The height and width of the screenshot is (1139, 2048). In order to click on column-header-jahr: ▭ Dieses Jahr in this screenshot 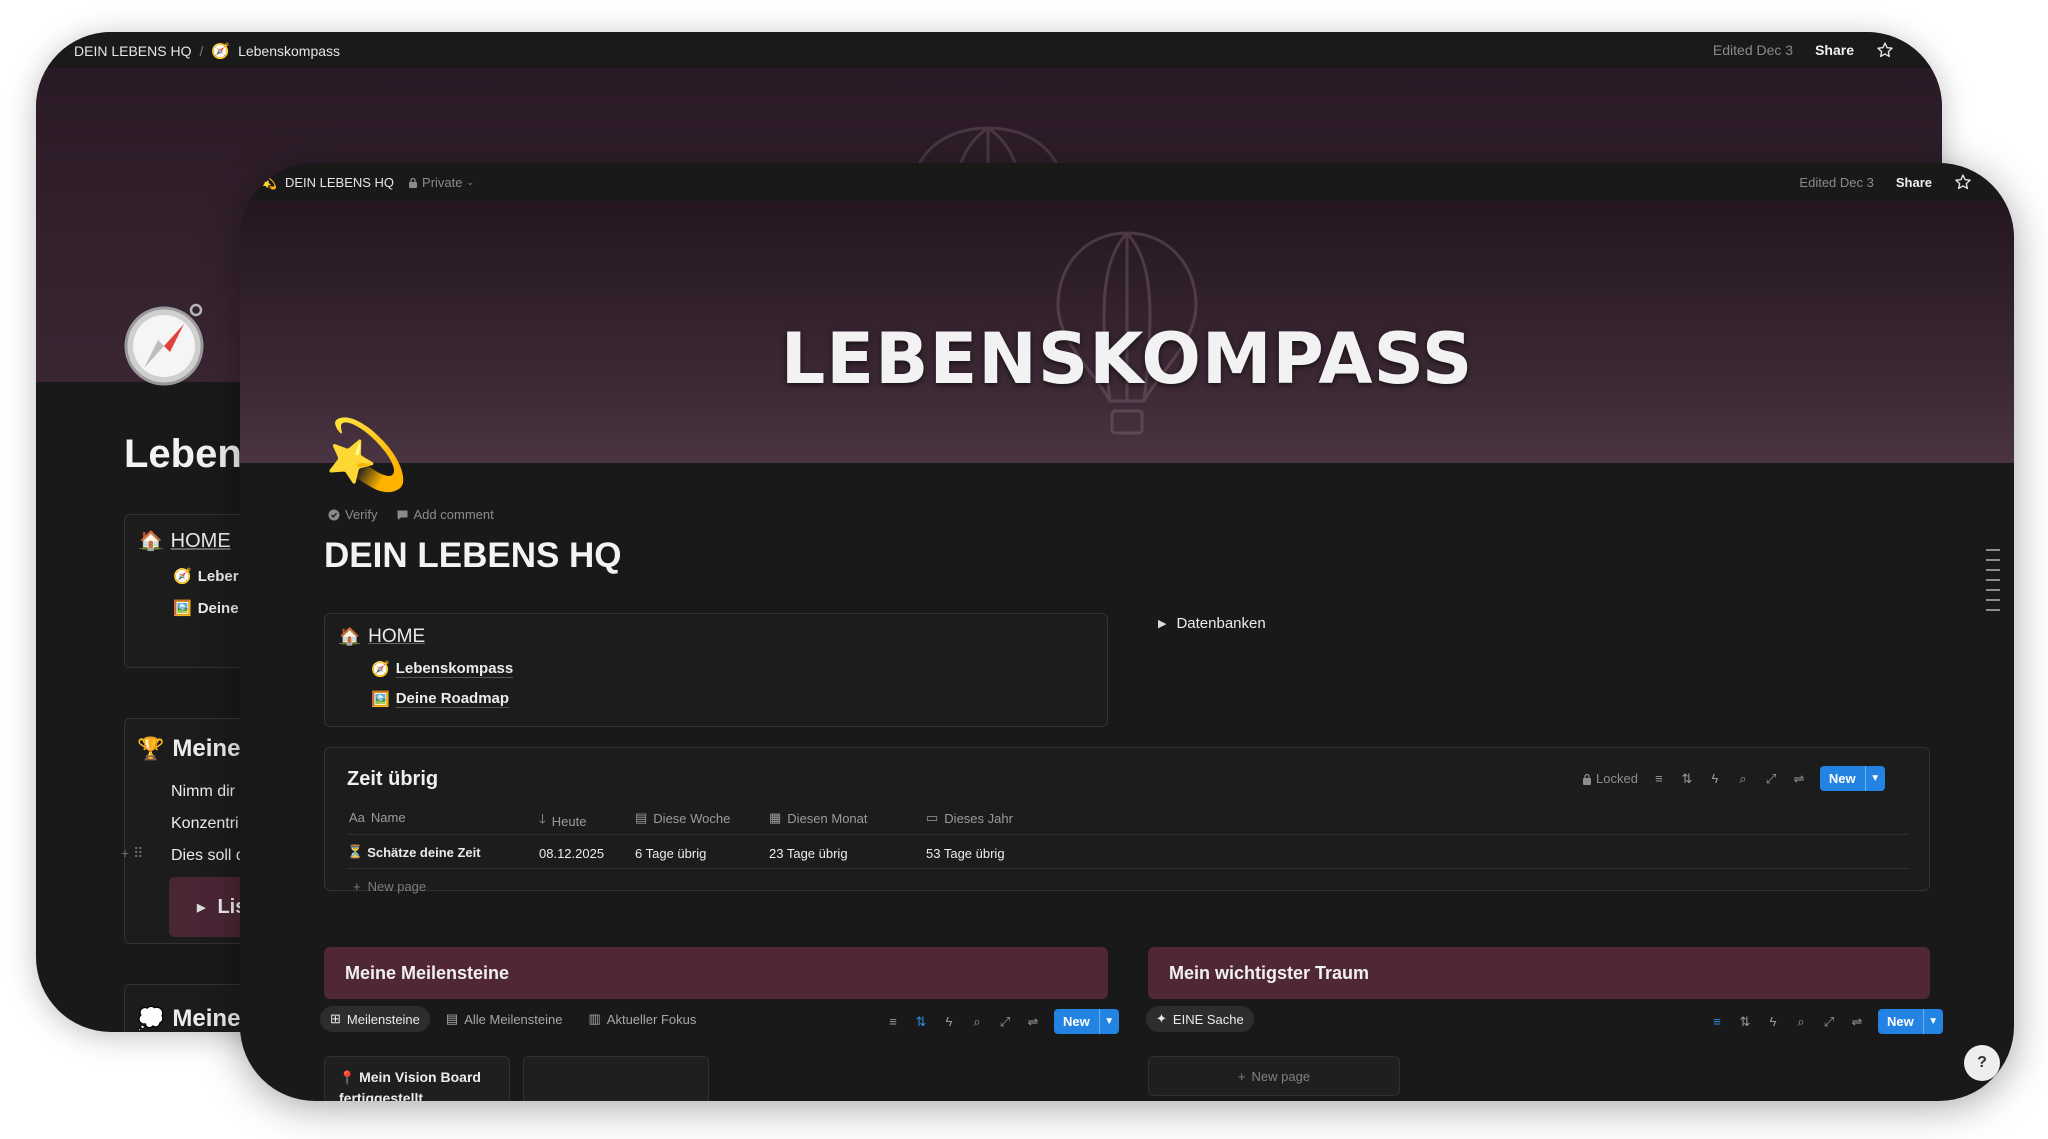, I will do `click(969, 818)`.